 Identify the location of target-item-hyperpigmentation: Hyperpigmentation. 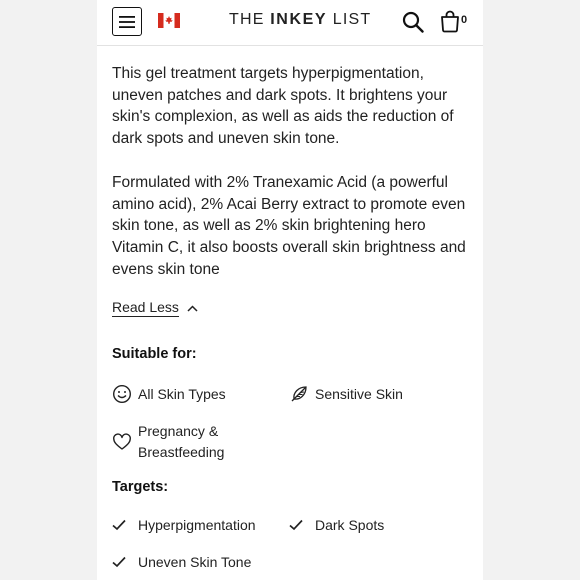
(184, 525).